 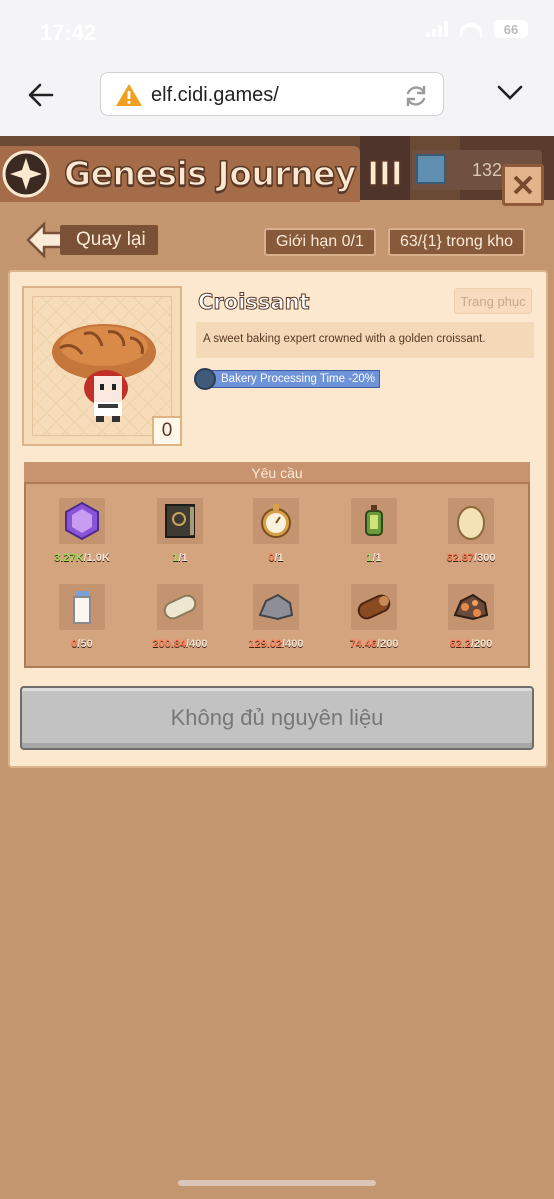 I want to click on close-button, so click(x=523, y=185).